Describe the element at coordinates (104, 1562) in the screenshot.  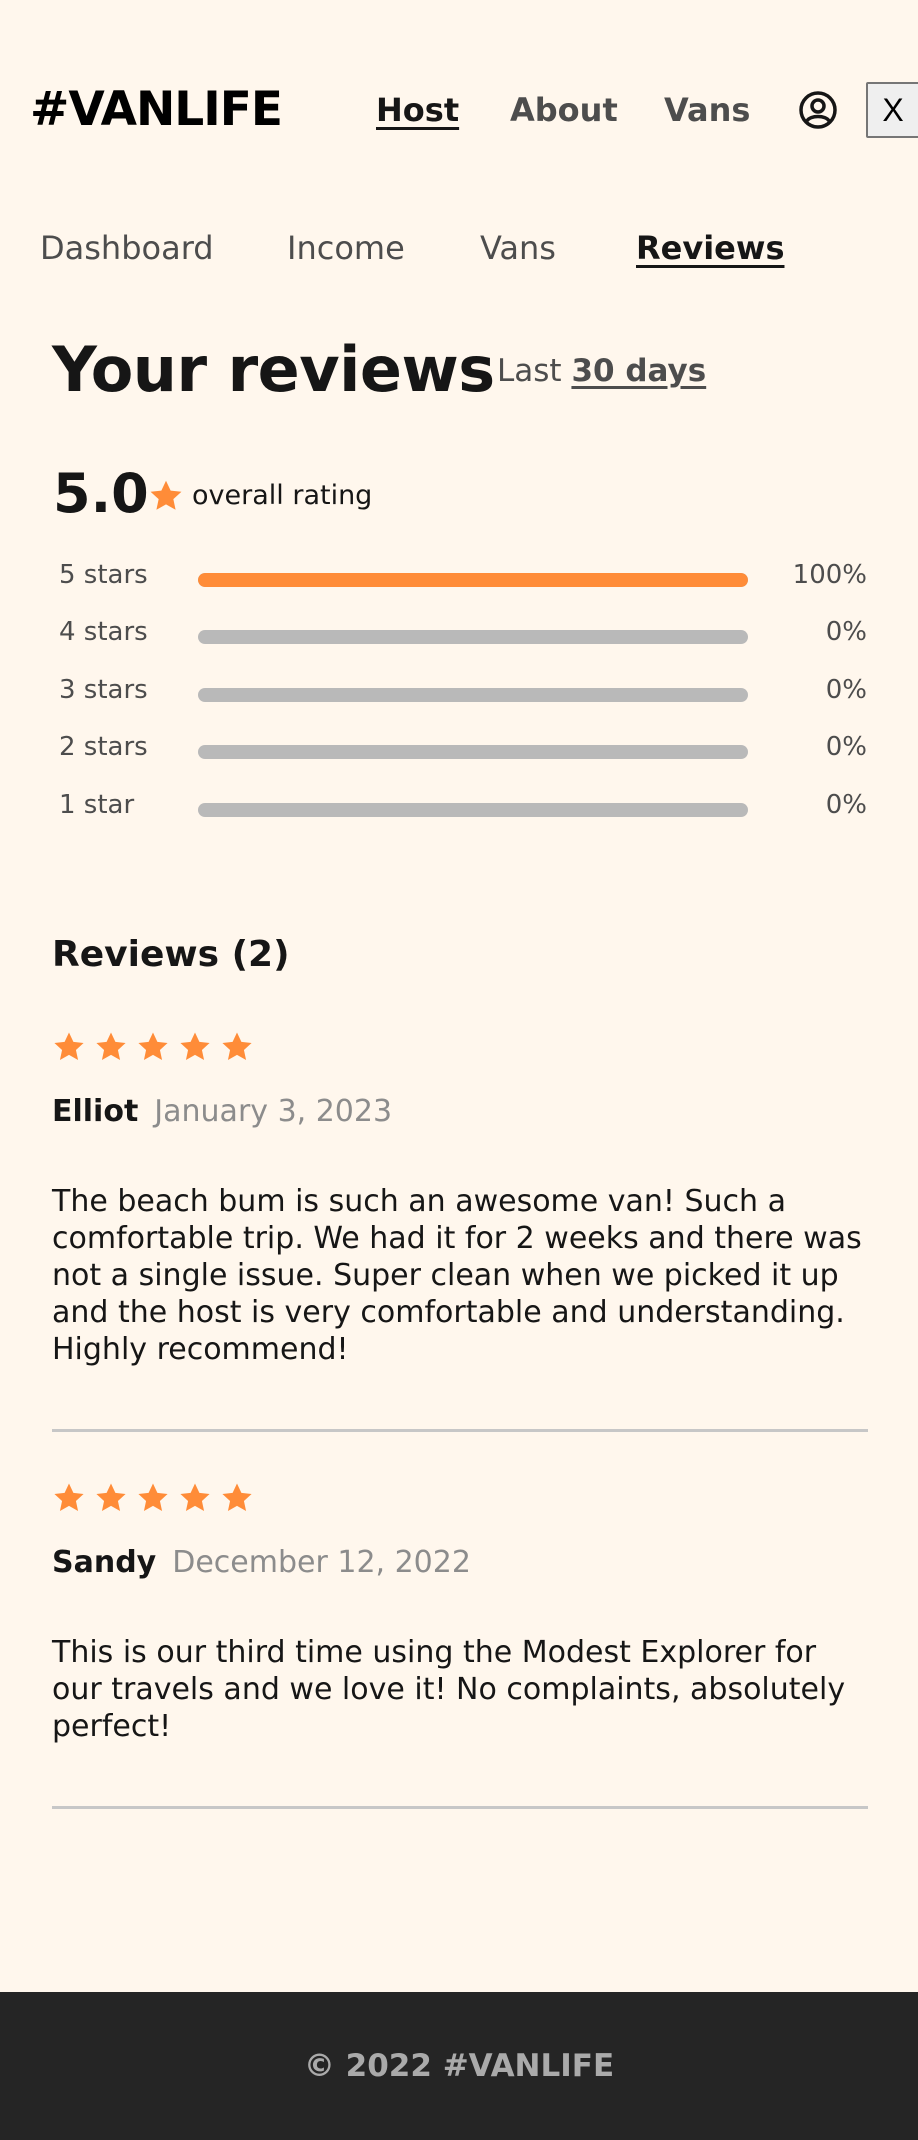
I see `reviewer-name: Sandy` at that location.